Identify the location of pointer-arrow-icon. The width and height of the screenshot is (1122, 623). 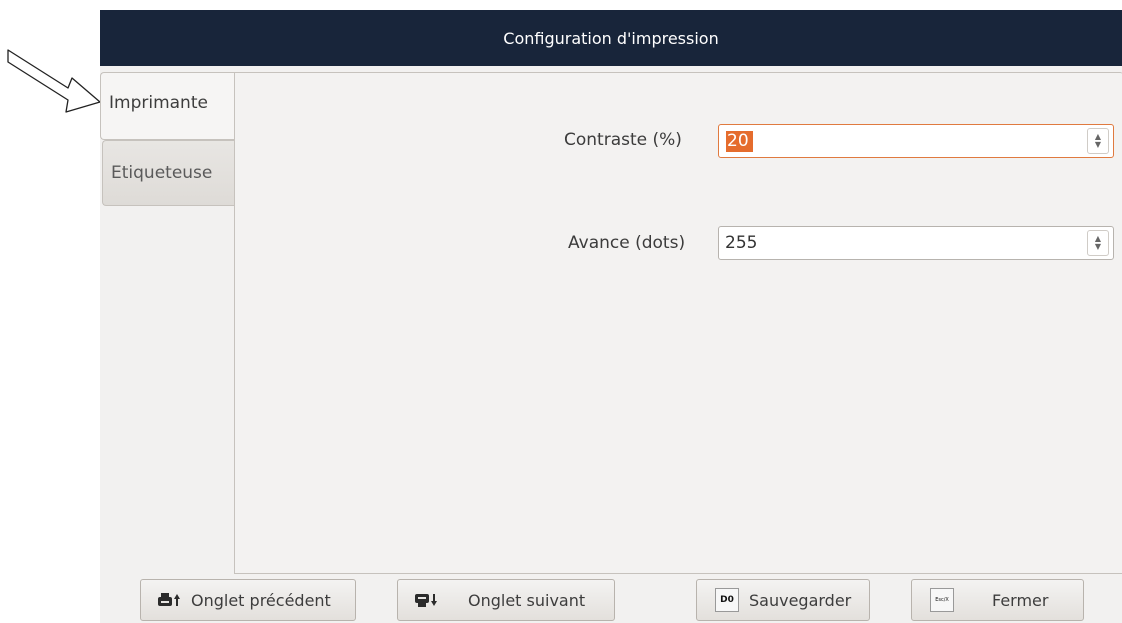
(54, 81).